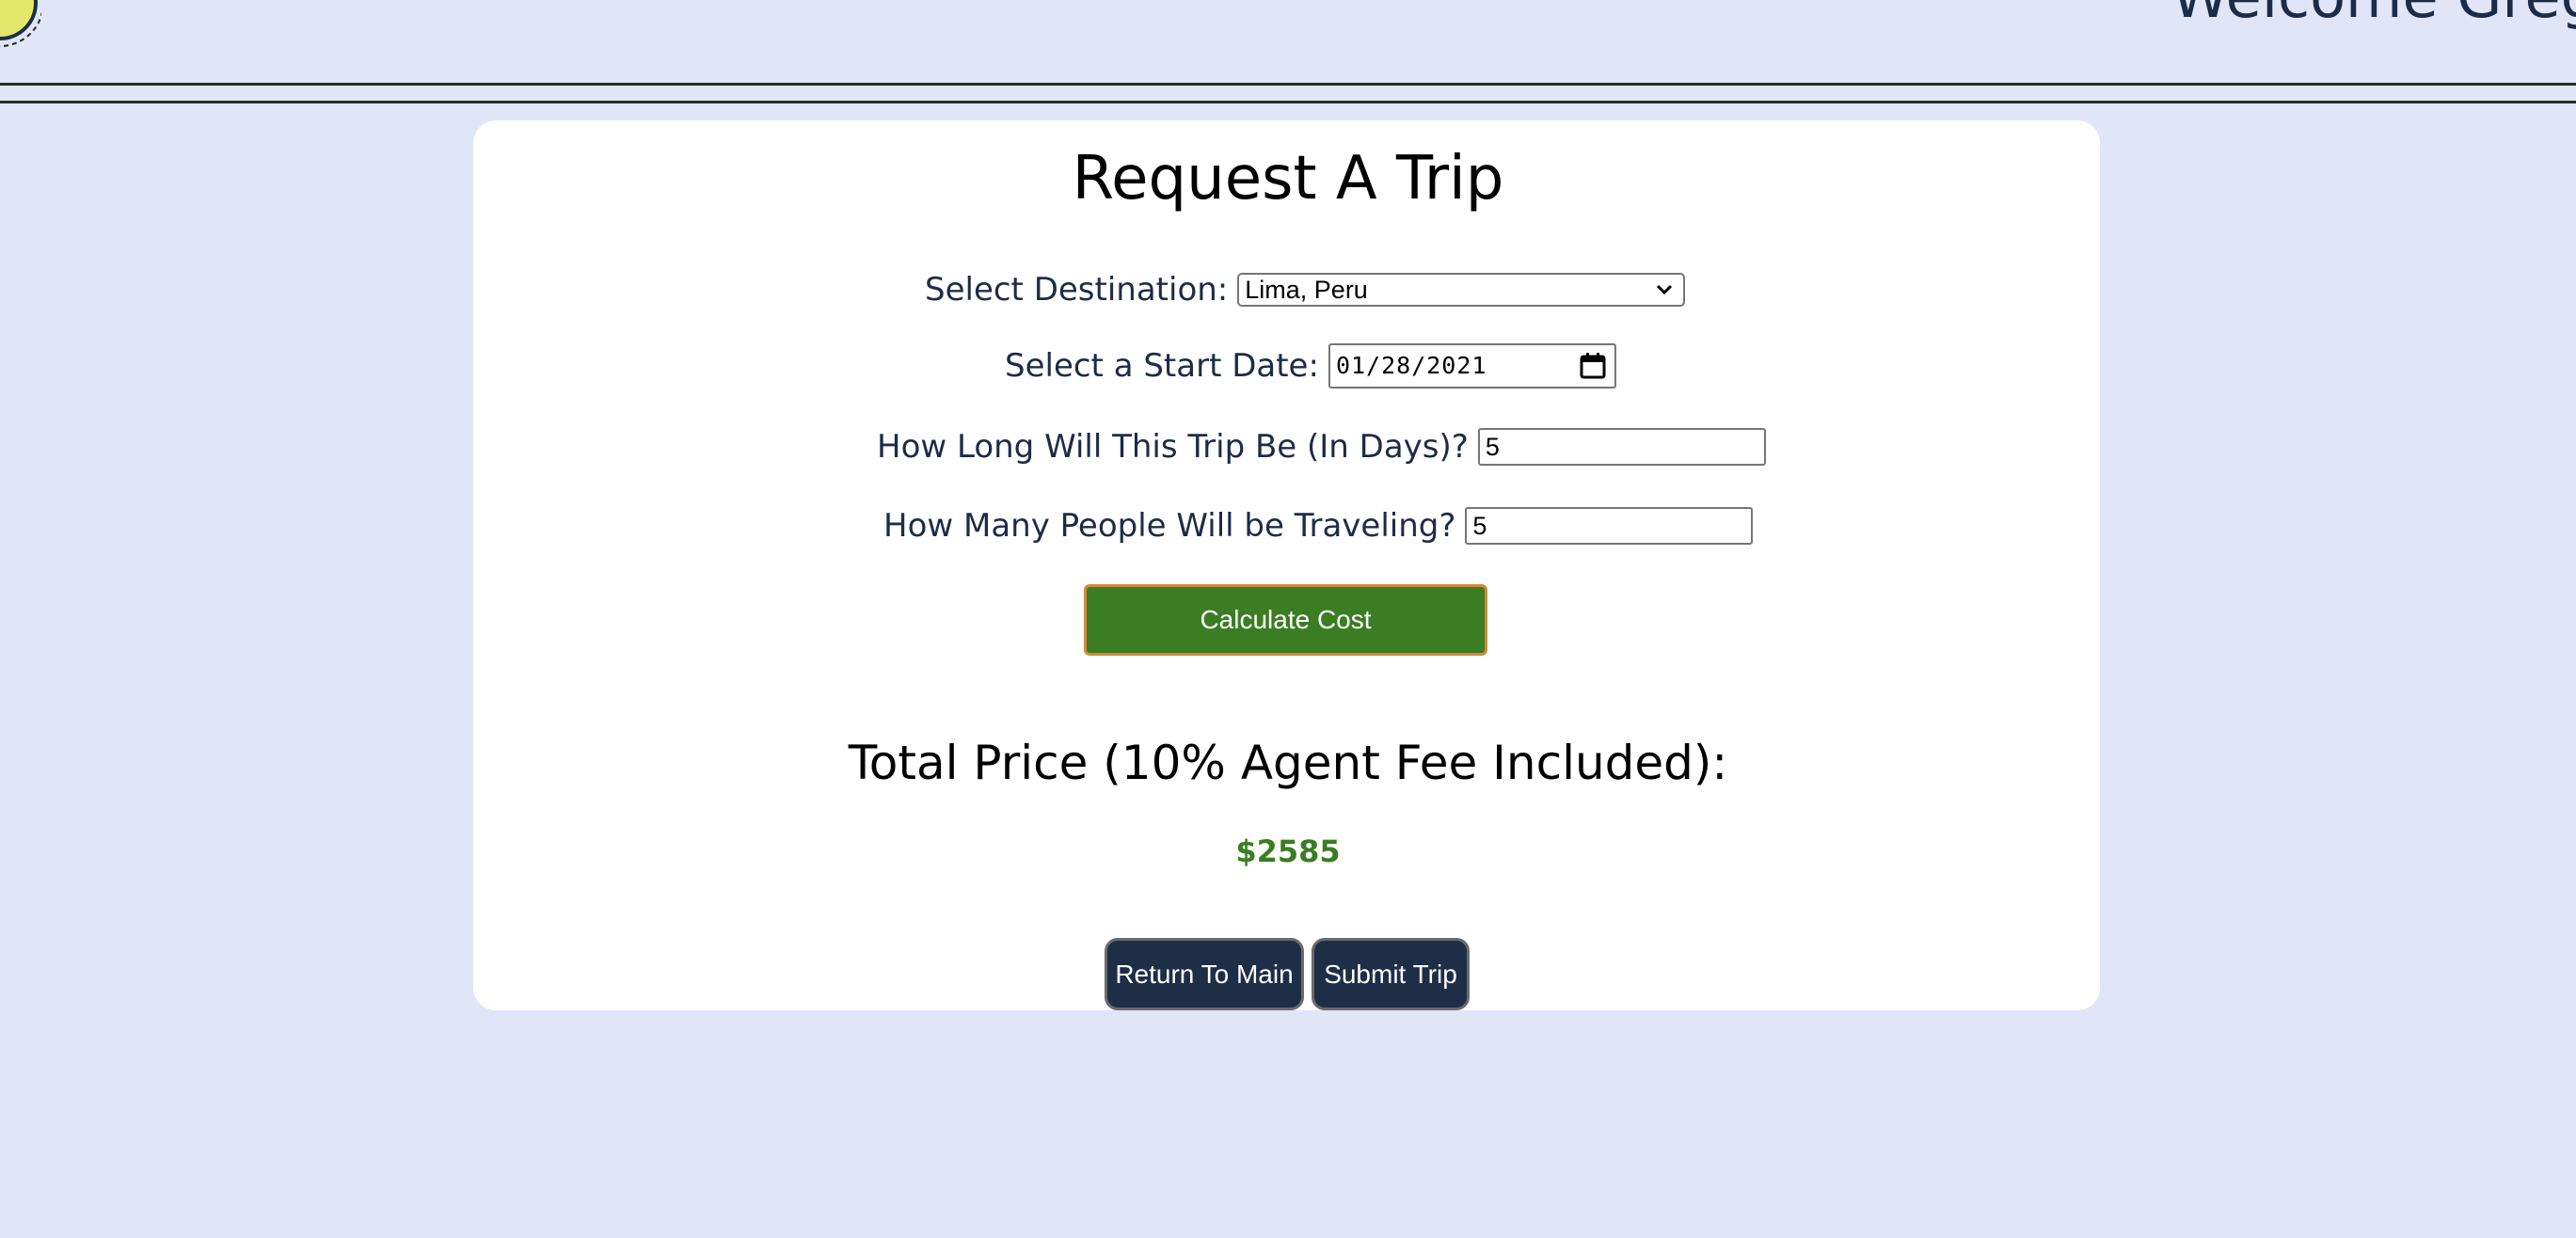  I want to click on travelers-input: 5, so click(1610, 526).